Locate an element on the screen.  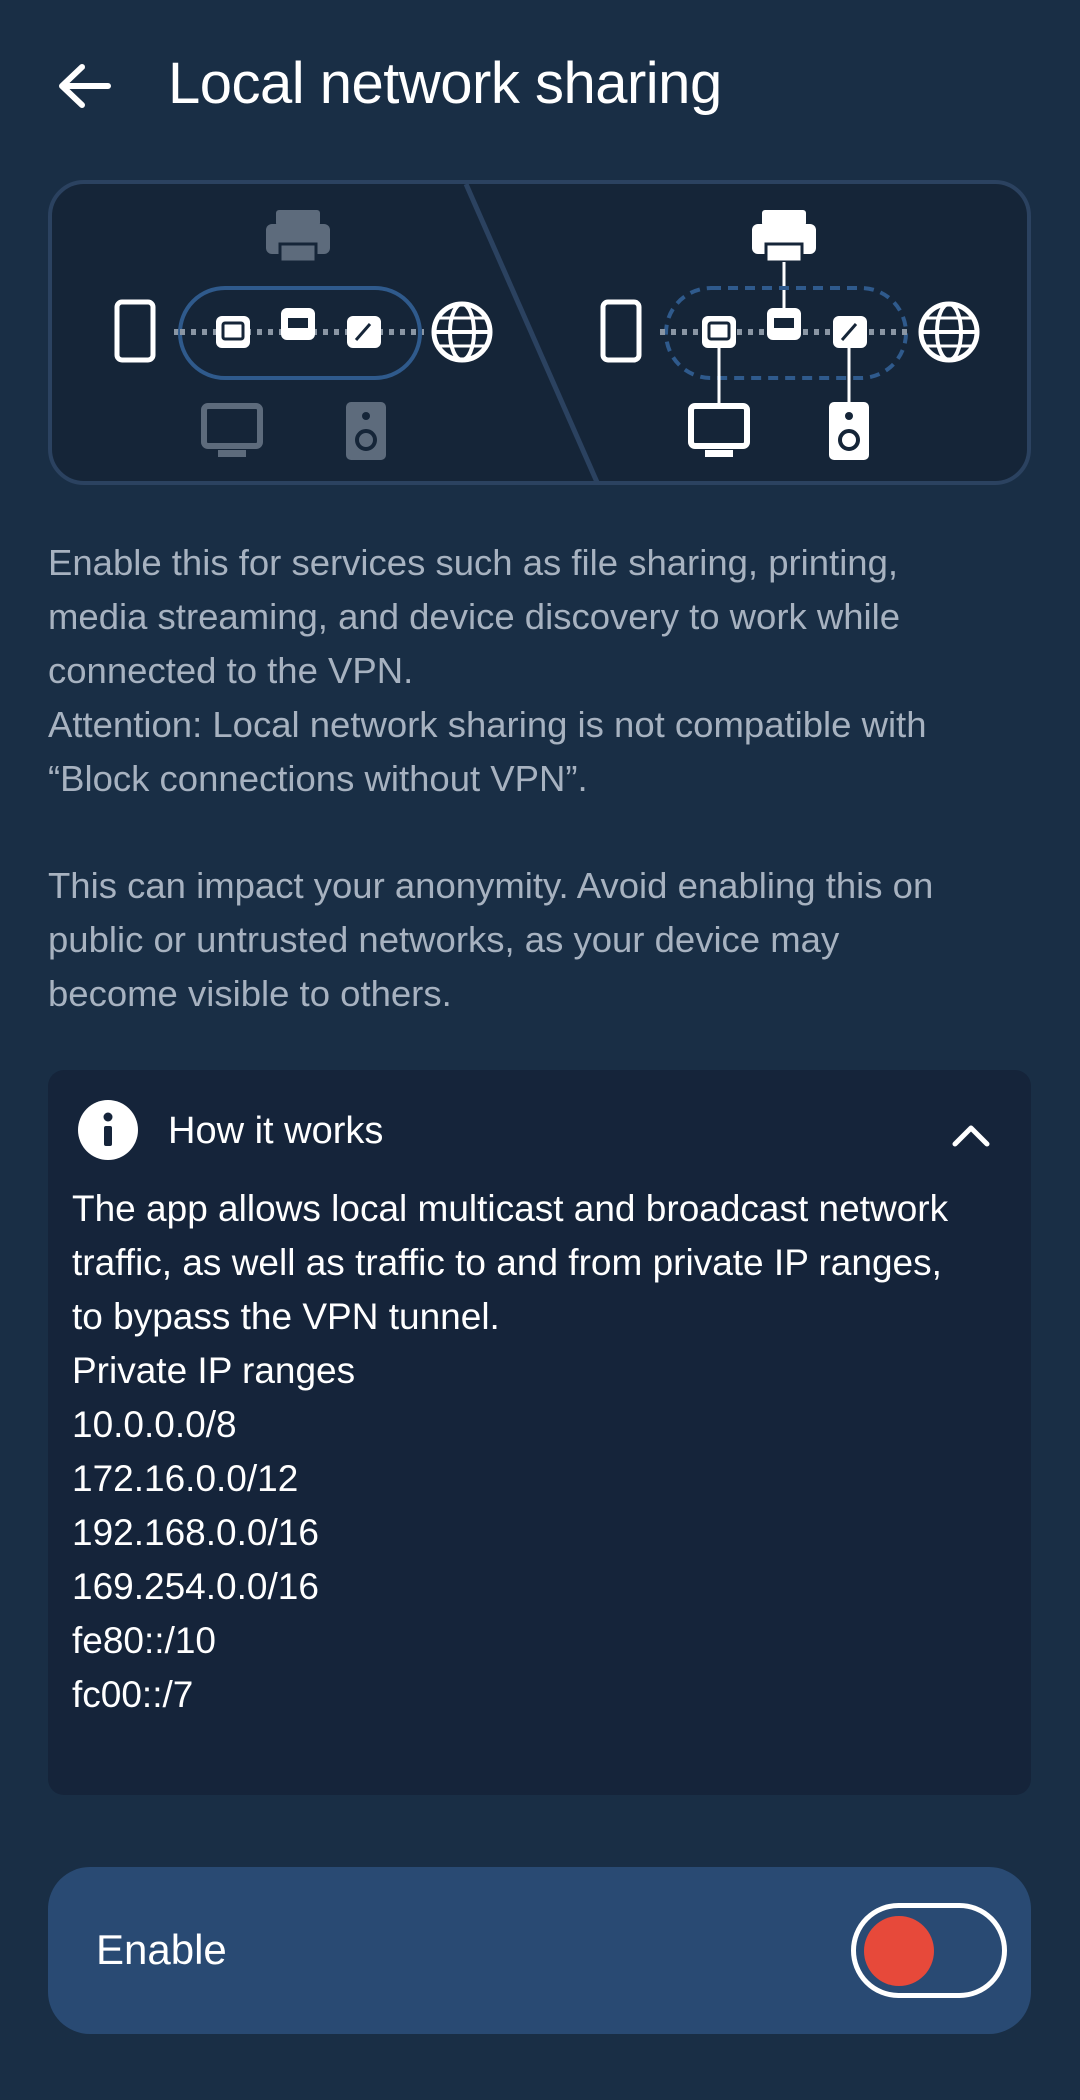
body-line: to bypass the VPN tunnel. is located at coordinates (286, 1316).